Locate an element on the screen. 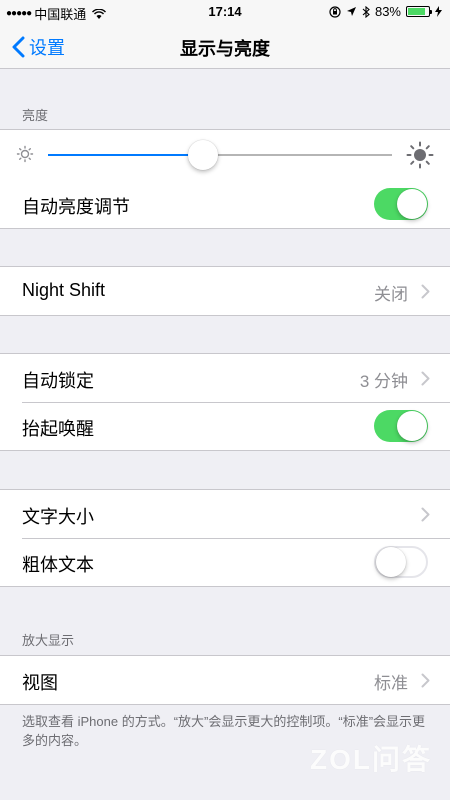 The height and width of the screenshot is (800, 450). brightness-slider-row is located at coordinates (225, 155).